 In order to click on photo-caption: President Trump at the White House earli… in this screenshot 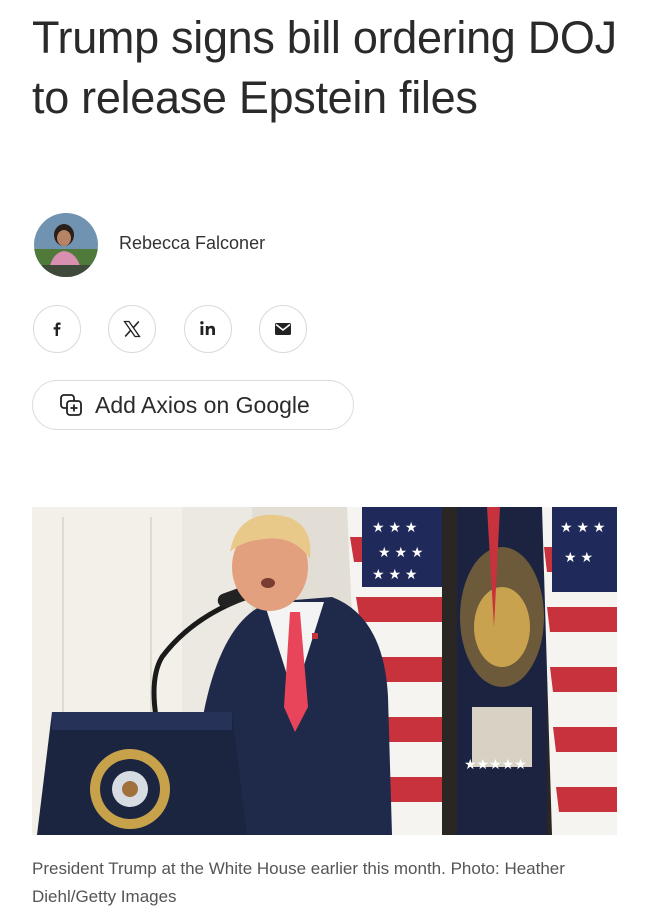, I will do `click(298, 882)`.